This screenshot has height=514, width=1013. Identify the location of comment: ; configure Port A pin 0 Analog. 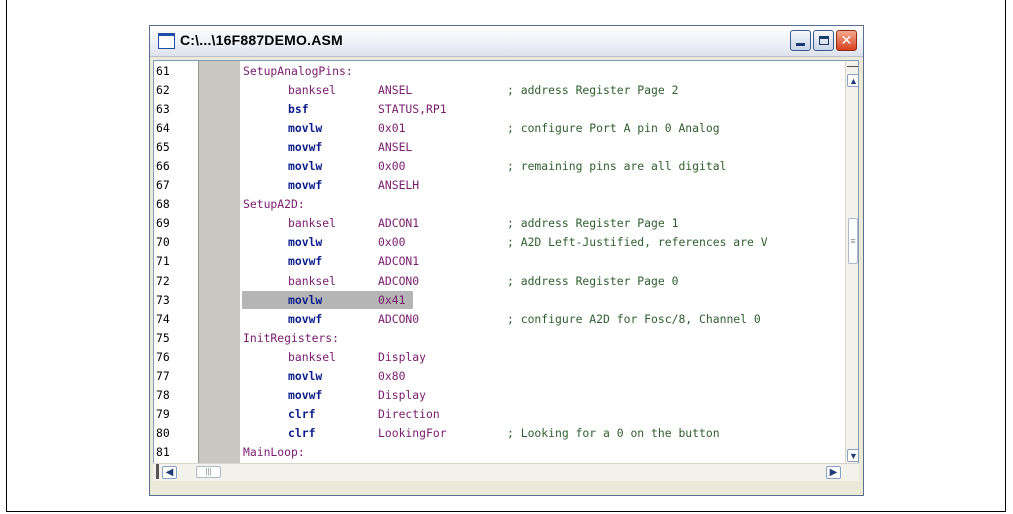
(613, 128).